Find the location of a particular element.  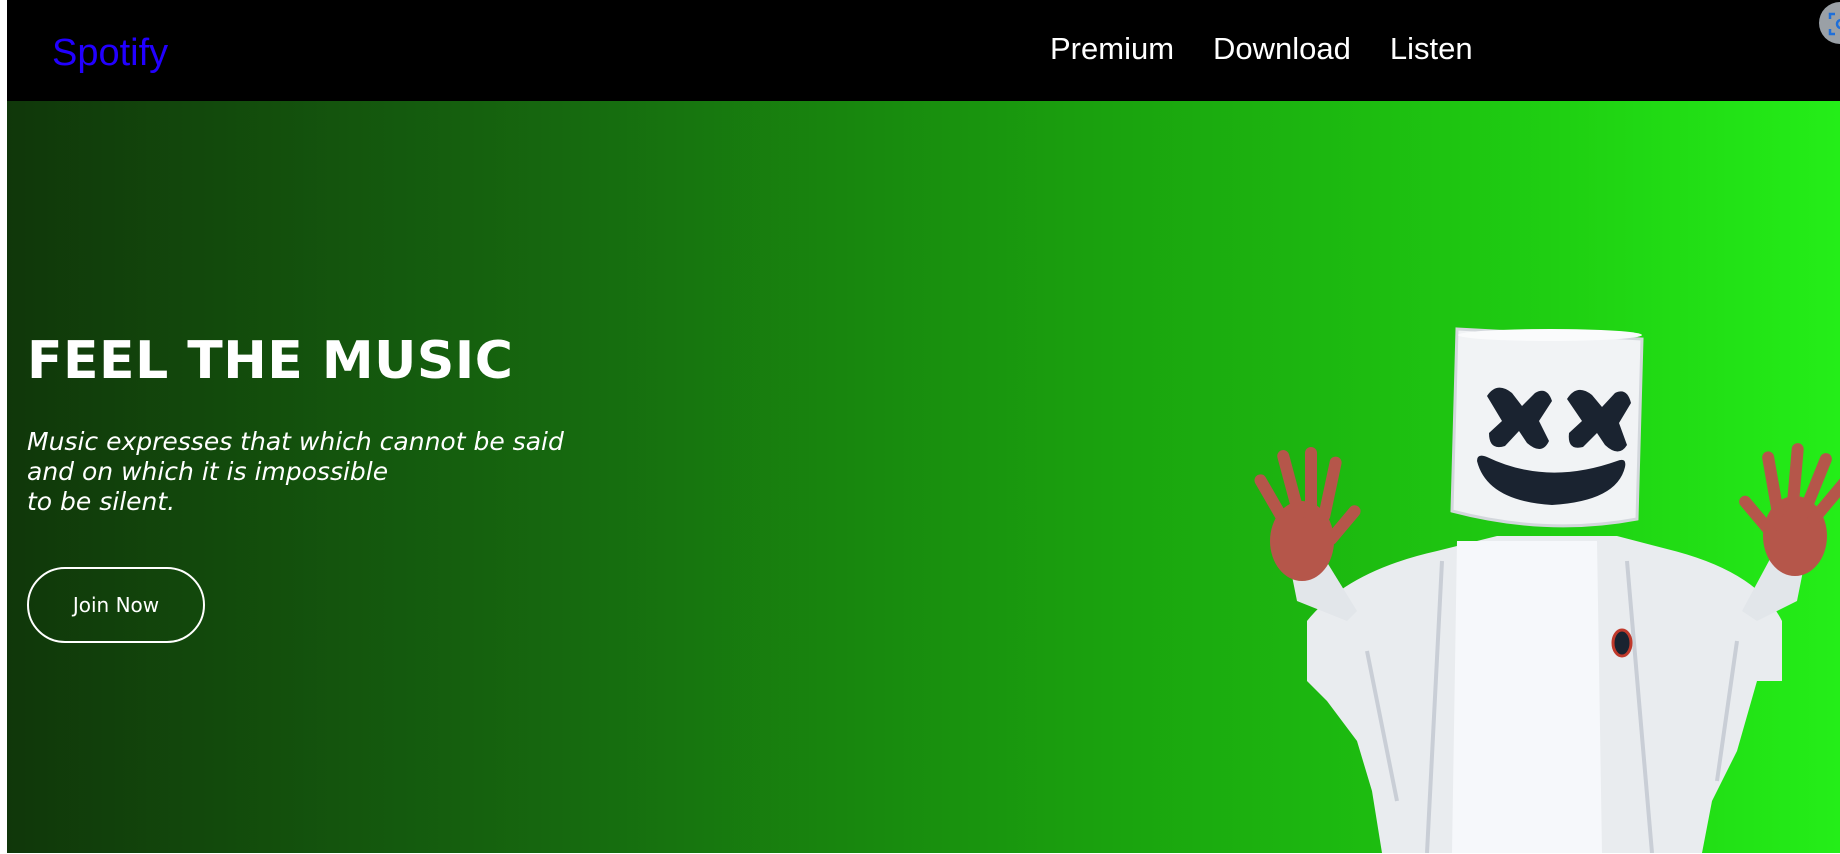

join-now-button: Join Now is located at coordinates (116, 605).